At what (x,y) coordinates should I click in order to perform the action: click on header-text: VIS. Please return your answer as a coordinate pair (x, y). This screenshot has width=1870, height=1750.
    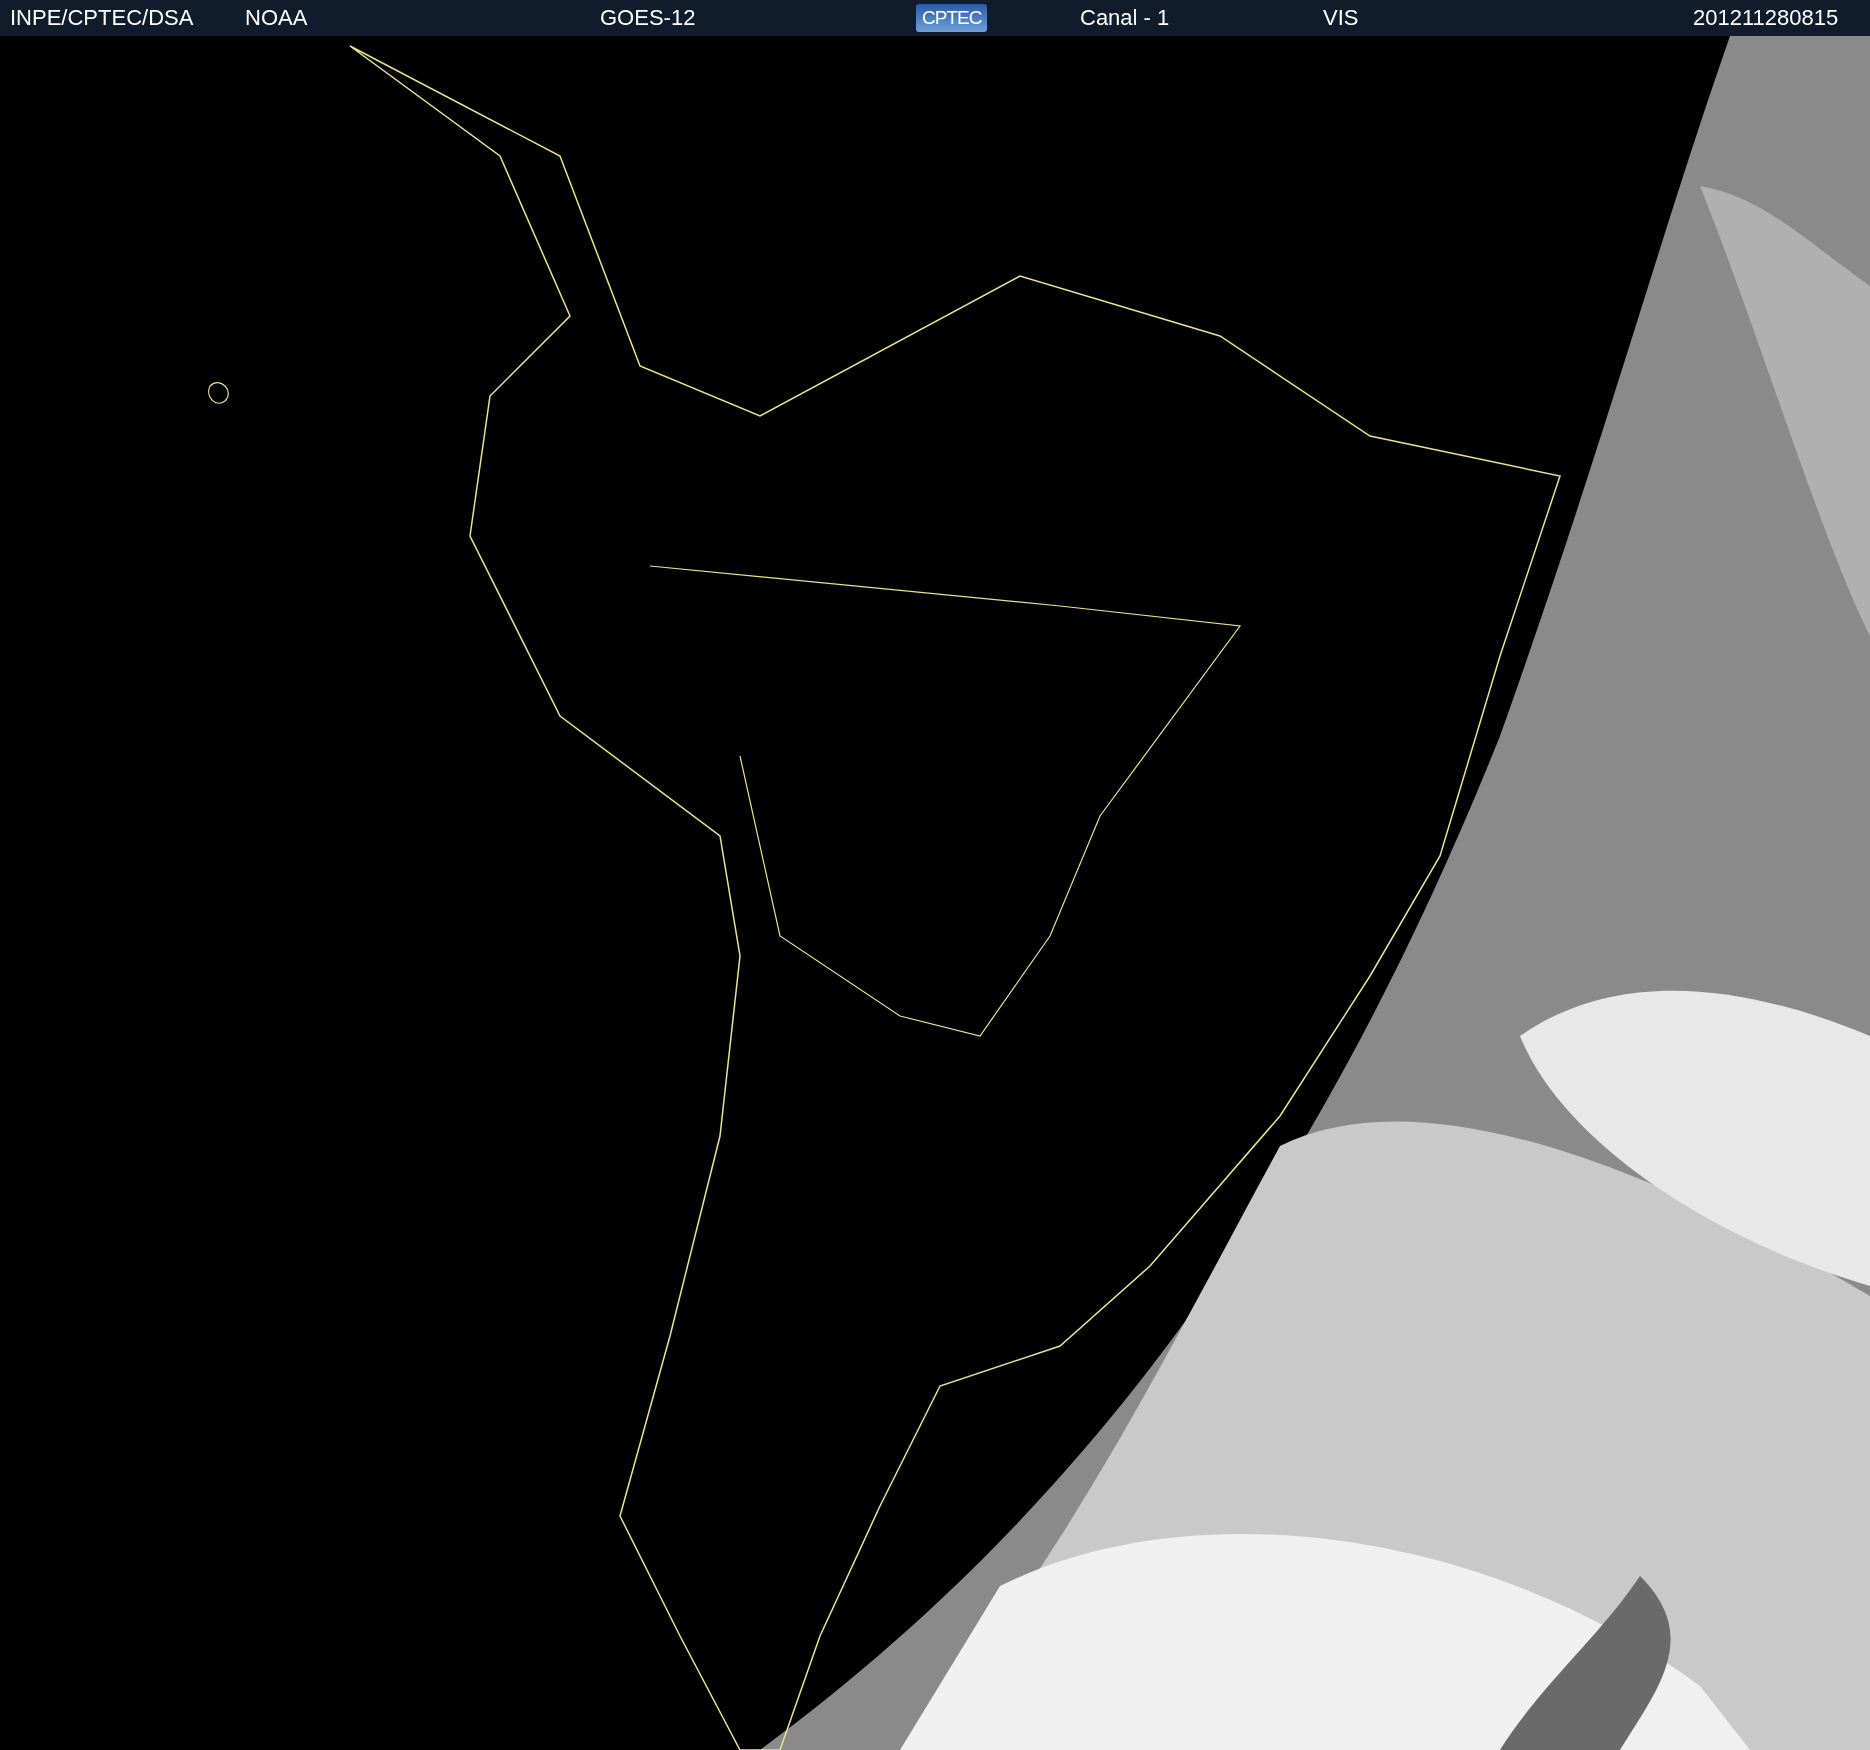
    Looking at the image, I should click on (1341, 18).